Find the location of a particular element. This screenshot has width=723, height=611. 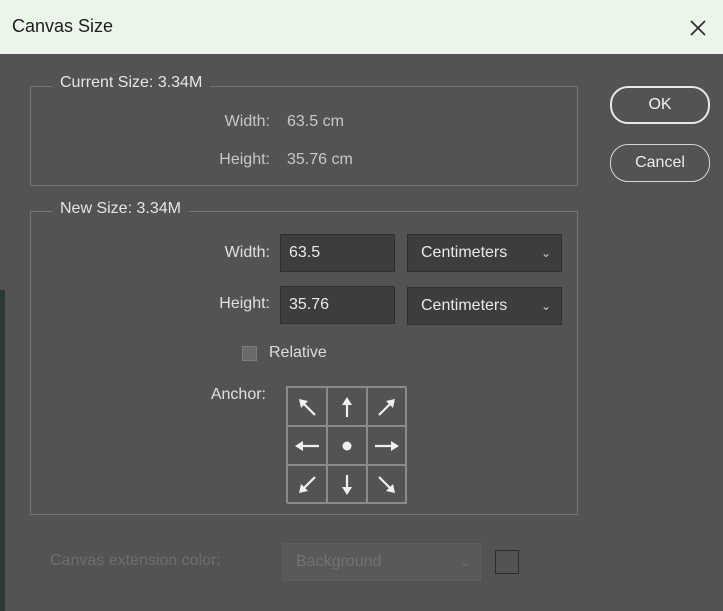

current-height-value: 35.76 cm is located at coordinates (320, 159).